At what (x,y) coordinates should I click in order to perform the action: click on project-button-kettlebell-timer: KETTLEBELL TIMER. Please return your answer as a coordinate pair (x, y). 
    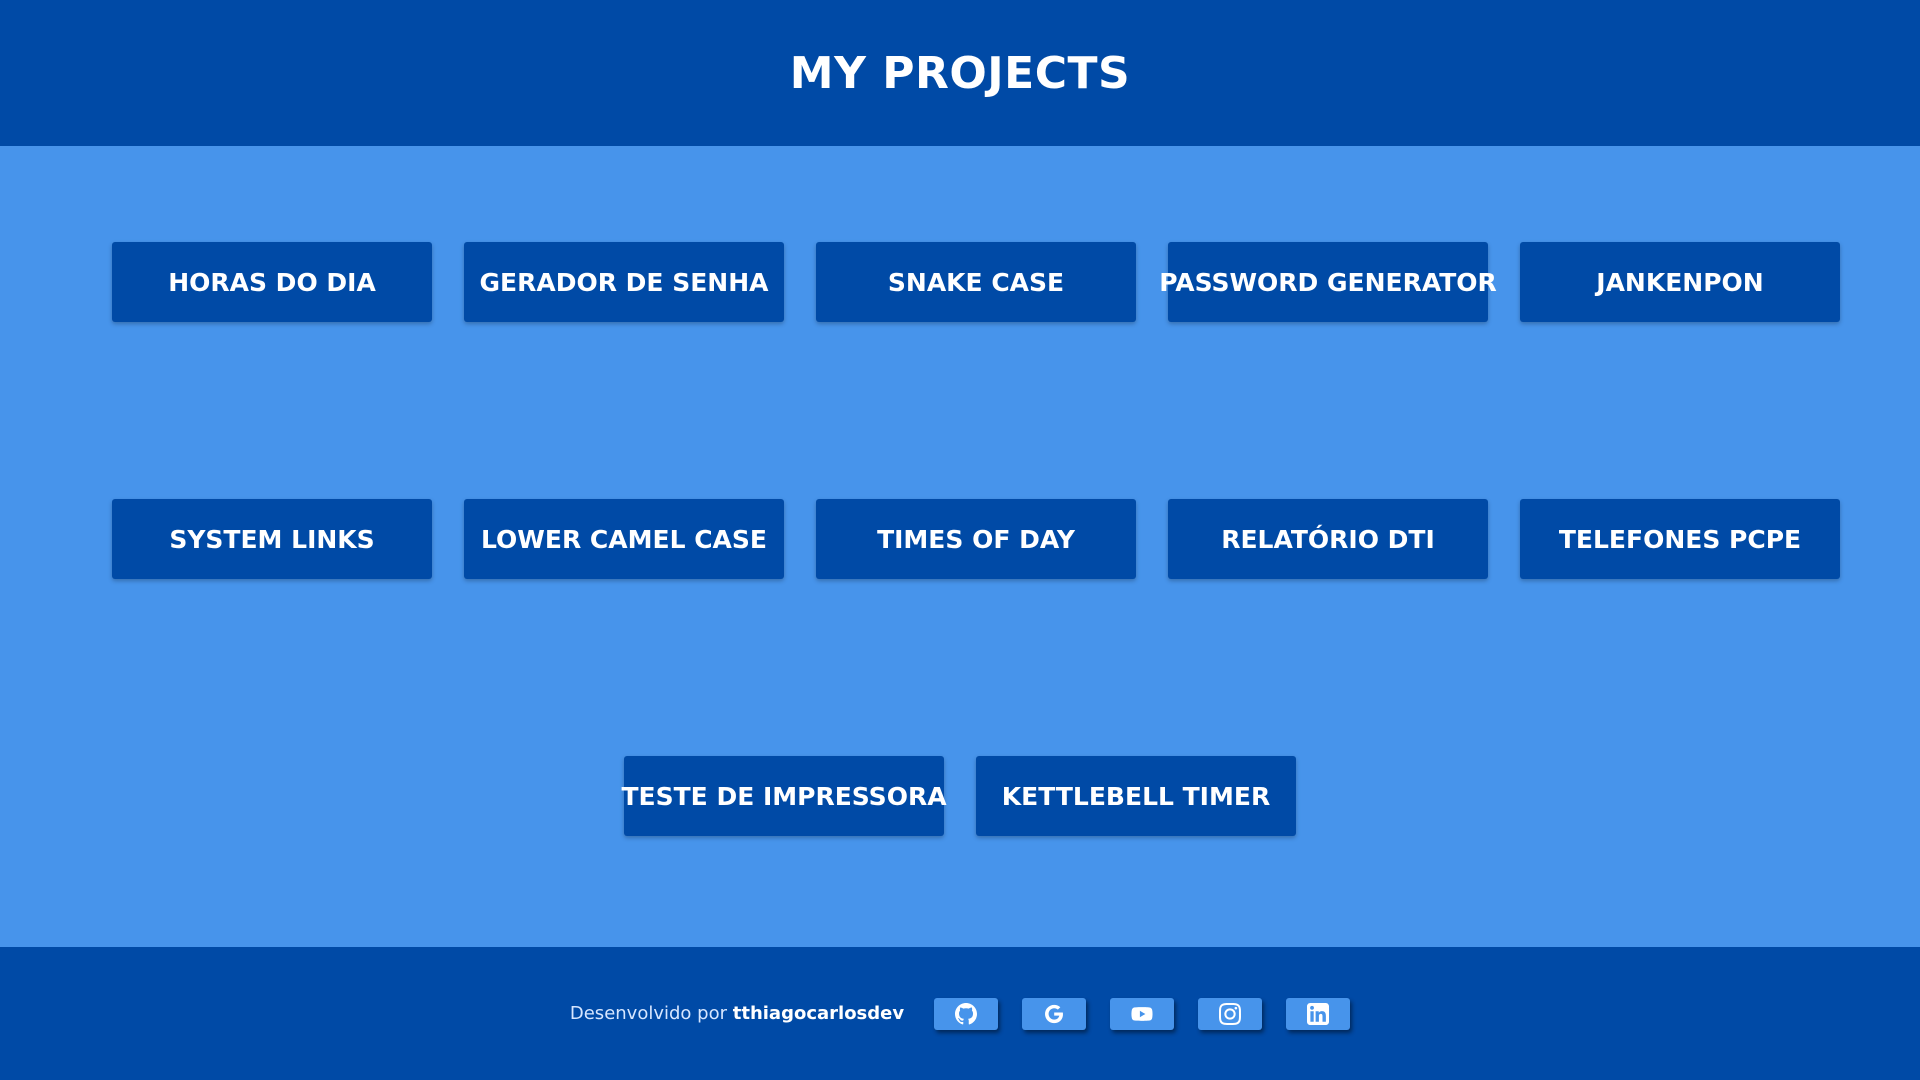
    Looking at the image, I should click on (1136, 796).